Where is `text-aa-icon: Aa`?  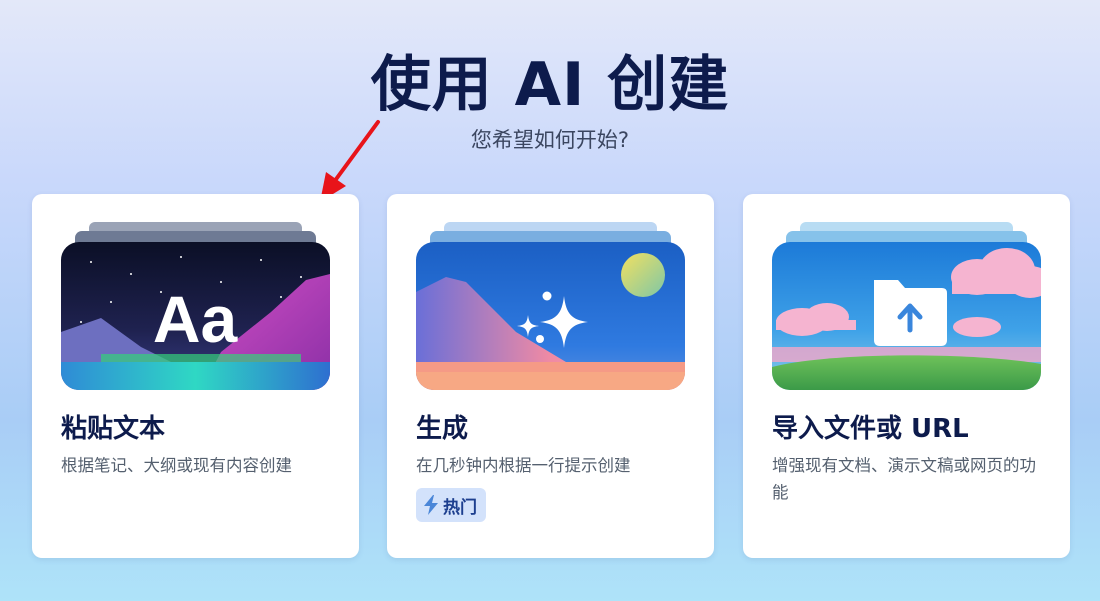
text-aa-icon: Aa is located at coordinates (196, 319).